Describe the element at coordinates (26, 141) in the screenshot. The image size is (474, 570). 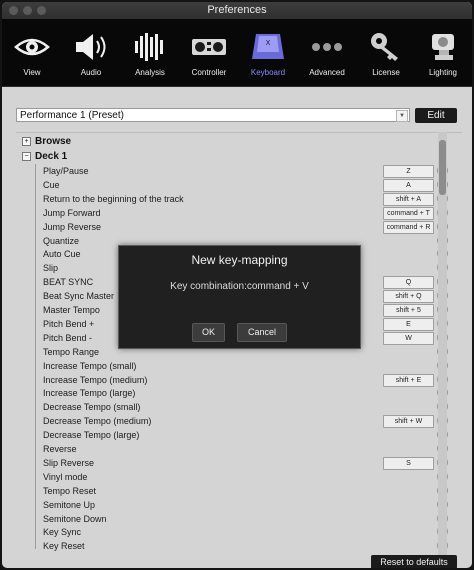
I see `expand-icon: +` at that location.